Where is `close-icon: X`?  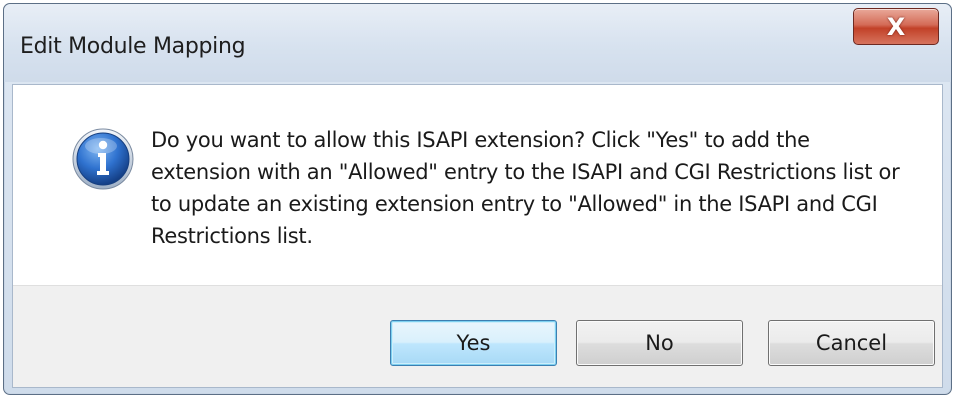 close-icon: X is located at coordinates (896, 26).